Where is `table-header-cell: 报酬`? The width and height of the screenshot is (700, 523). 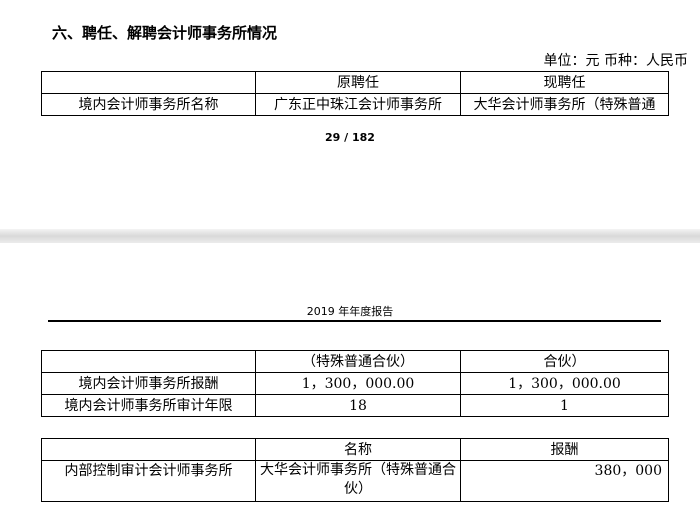 table-header-cell: 报酬 is located at coordinates (564, 449).